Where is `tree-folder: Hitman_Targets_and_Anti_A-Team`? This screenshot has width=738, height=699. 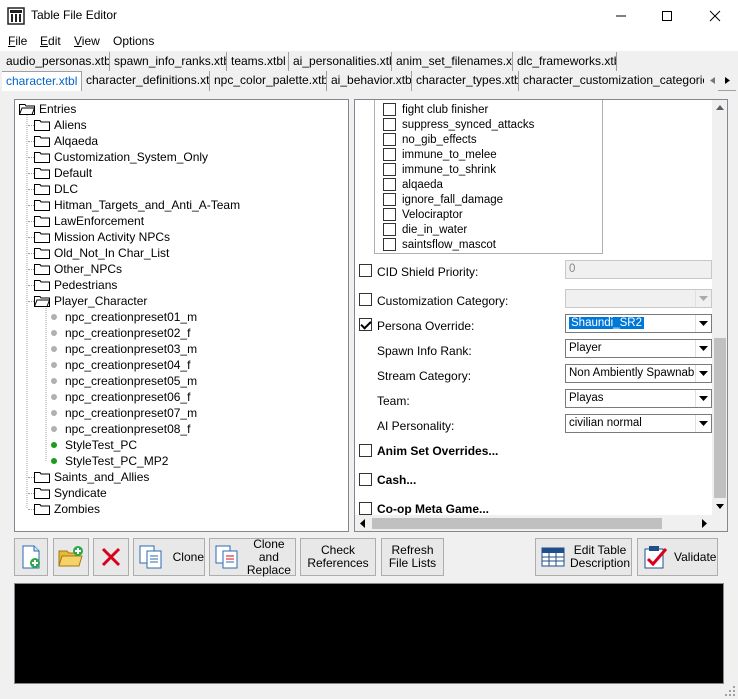
tree-folder: Hitman_Targets_and_Anti_A-Team is located at coordinates (134, 205).